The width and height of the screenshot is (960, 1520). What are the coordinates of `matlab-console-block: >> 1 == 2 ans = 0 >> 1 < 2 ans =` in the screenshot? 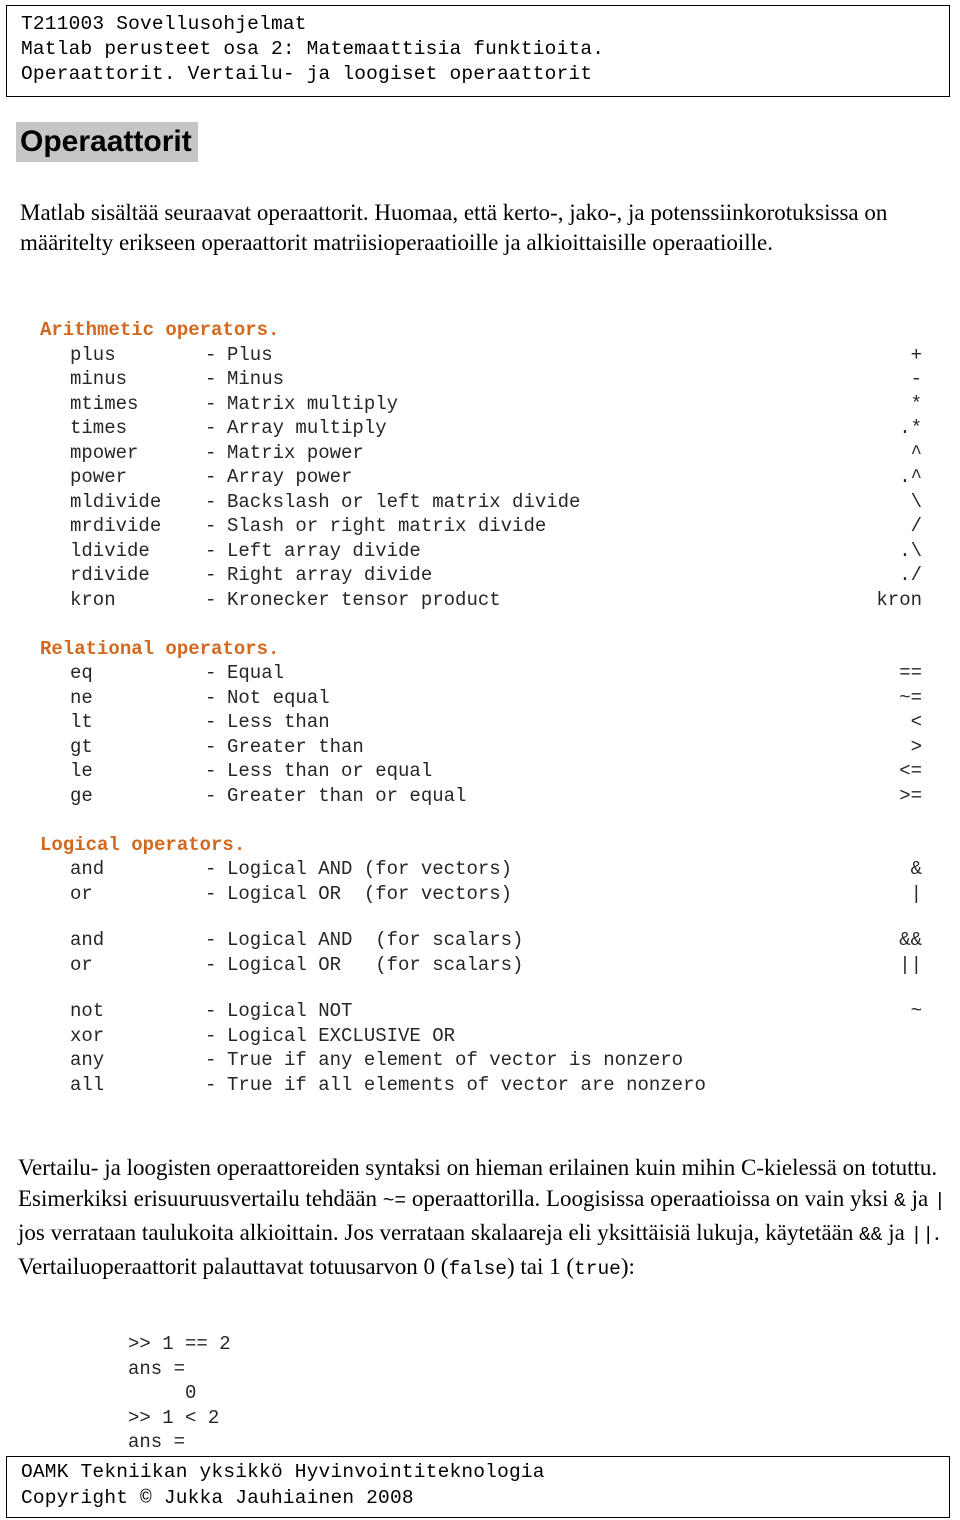 It's located at (179, 1393).